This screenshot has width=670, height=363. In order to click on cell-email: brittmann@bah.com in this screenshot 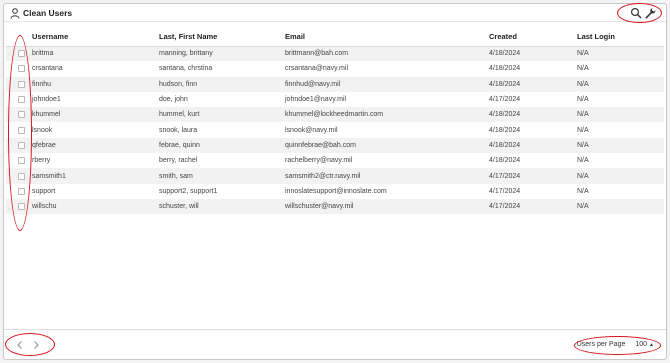, I will do `click(387, 54)`.